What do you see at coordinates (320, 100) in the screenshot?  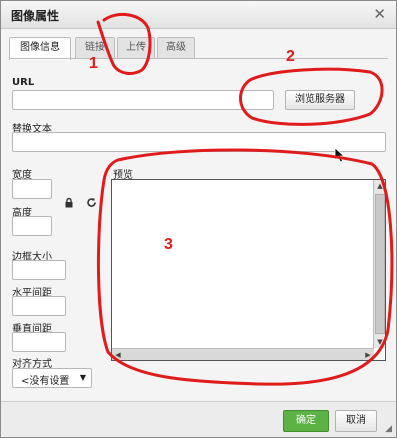 I see `browse-server-button: 浏览服务器` at bounding box center [320, 100].